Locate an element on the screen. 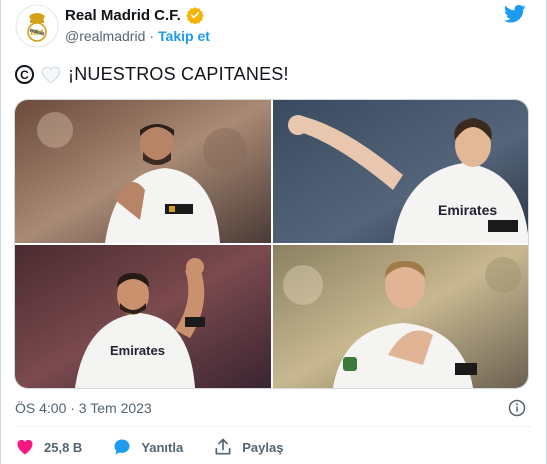 The width and height of the screenshot is (547, 464). tweet-text: C ¡NUESTROS CAPITANES! is located at coordinates (152, 74).